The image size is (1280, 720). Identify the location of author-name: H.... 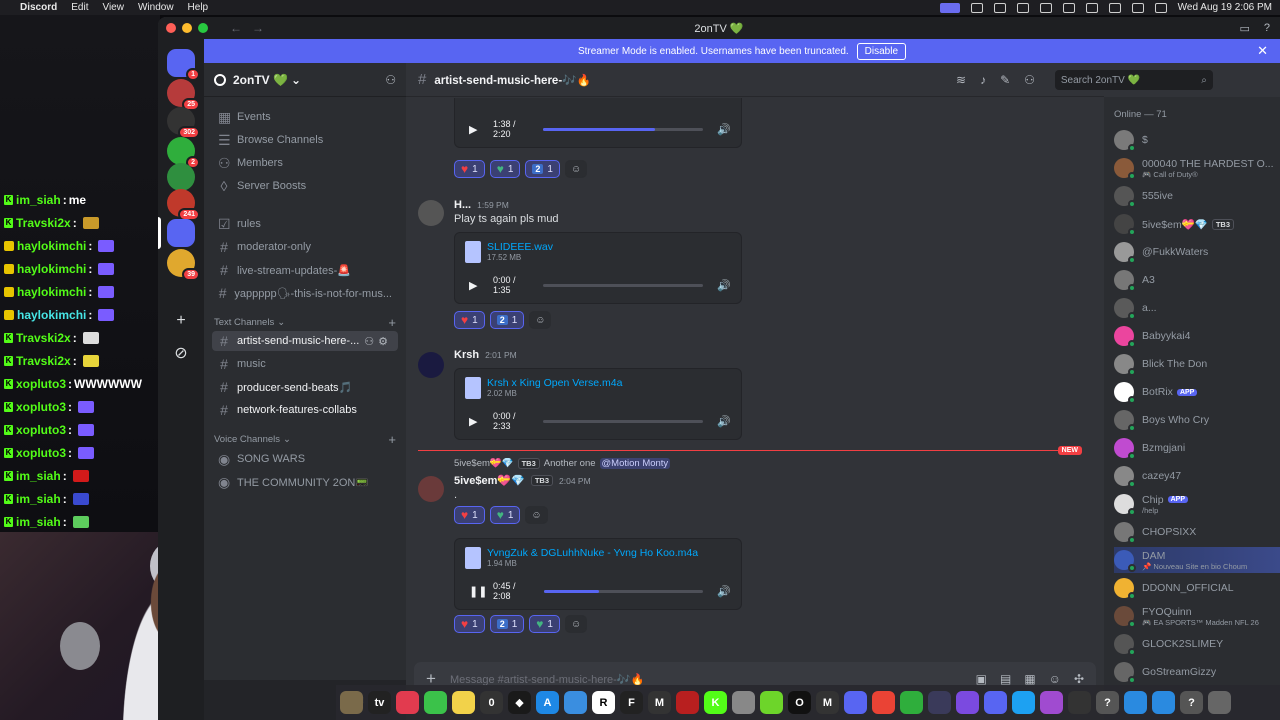
(462, 205).